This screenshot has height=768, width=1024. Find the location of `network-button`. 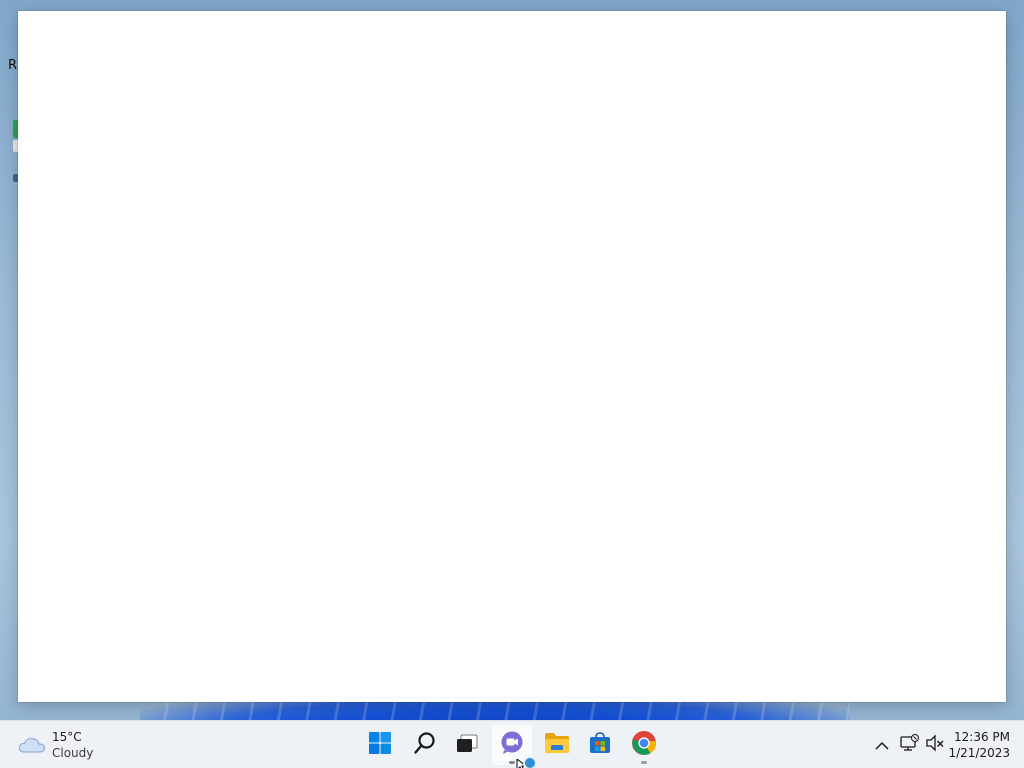

network-button is located at coordinates (909, 745).